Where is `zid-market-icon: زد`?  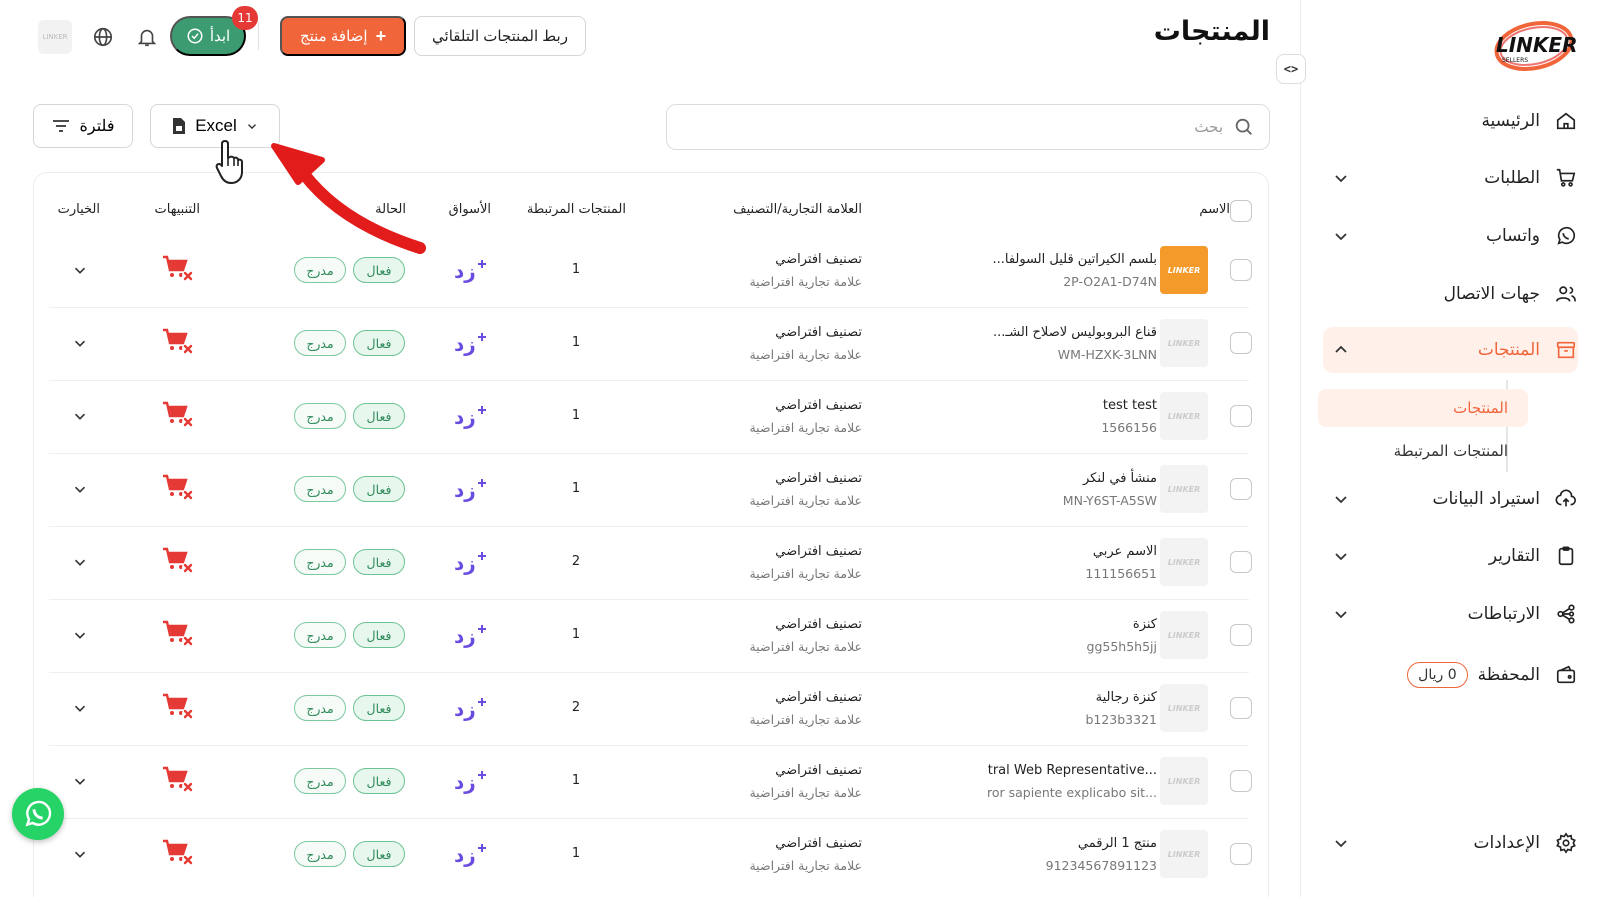 zid-market-icon: زد is located at coordinates (471, 781).